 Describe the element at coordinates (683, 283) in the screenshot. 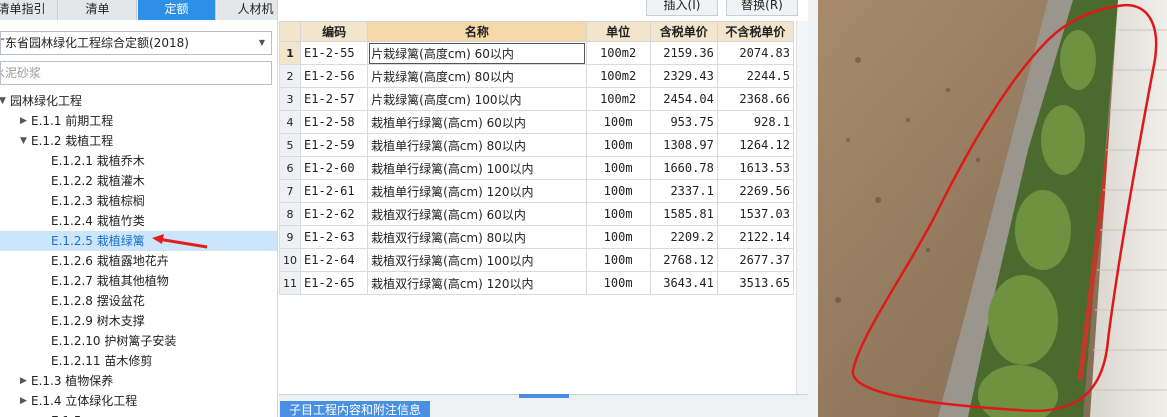

I see `cell-price-tax: 3643.41` at that location.